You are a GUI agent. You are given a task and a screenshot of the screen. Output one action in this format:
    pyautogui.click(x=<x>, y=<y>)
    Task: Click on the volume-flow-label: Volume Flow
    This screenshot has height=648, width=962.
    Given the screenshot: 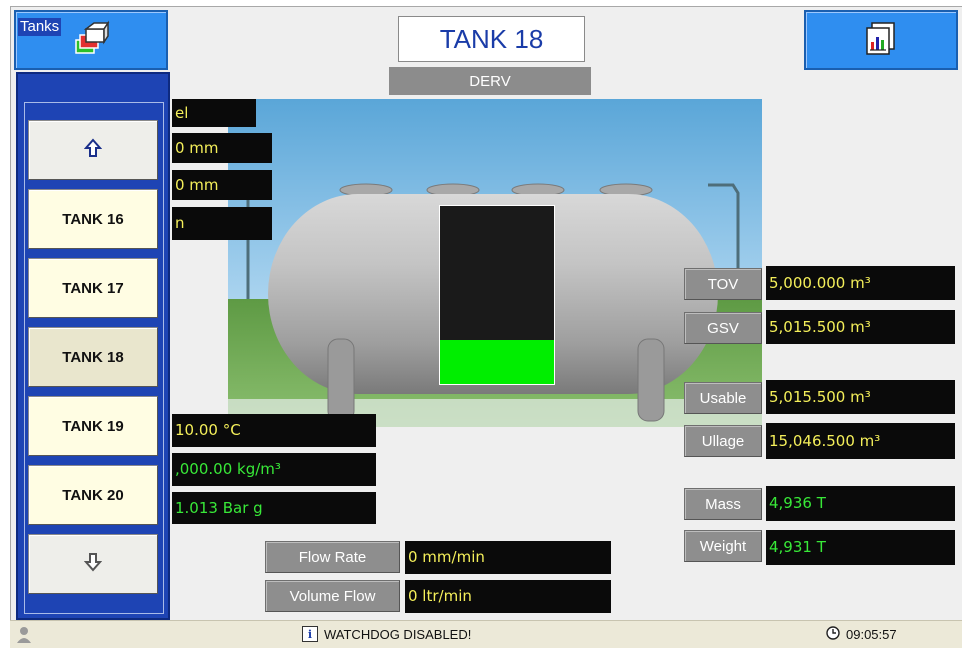 What is the action you would take?
    pyautogui.click(x=332, y=596)
    